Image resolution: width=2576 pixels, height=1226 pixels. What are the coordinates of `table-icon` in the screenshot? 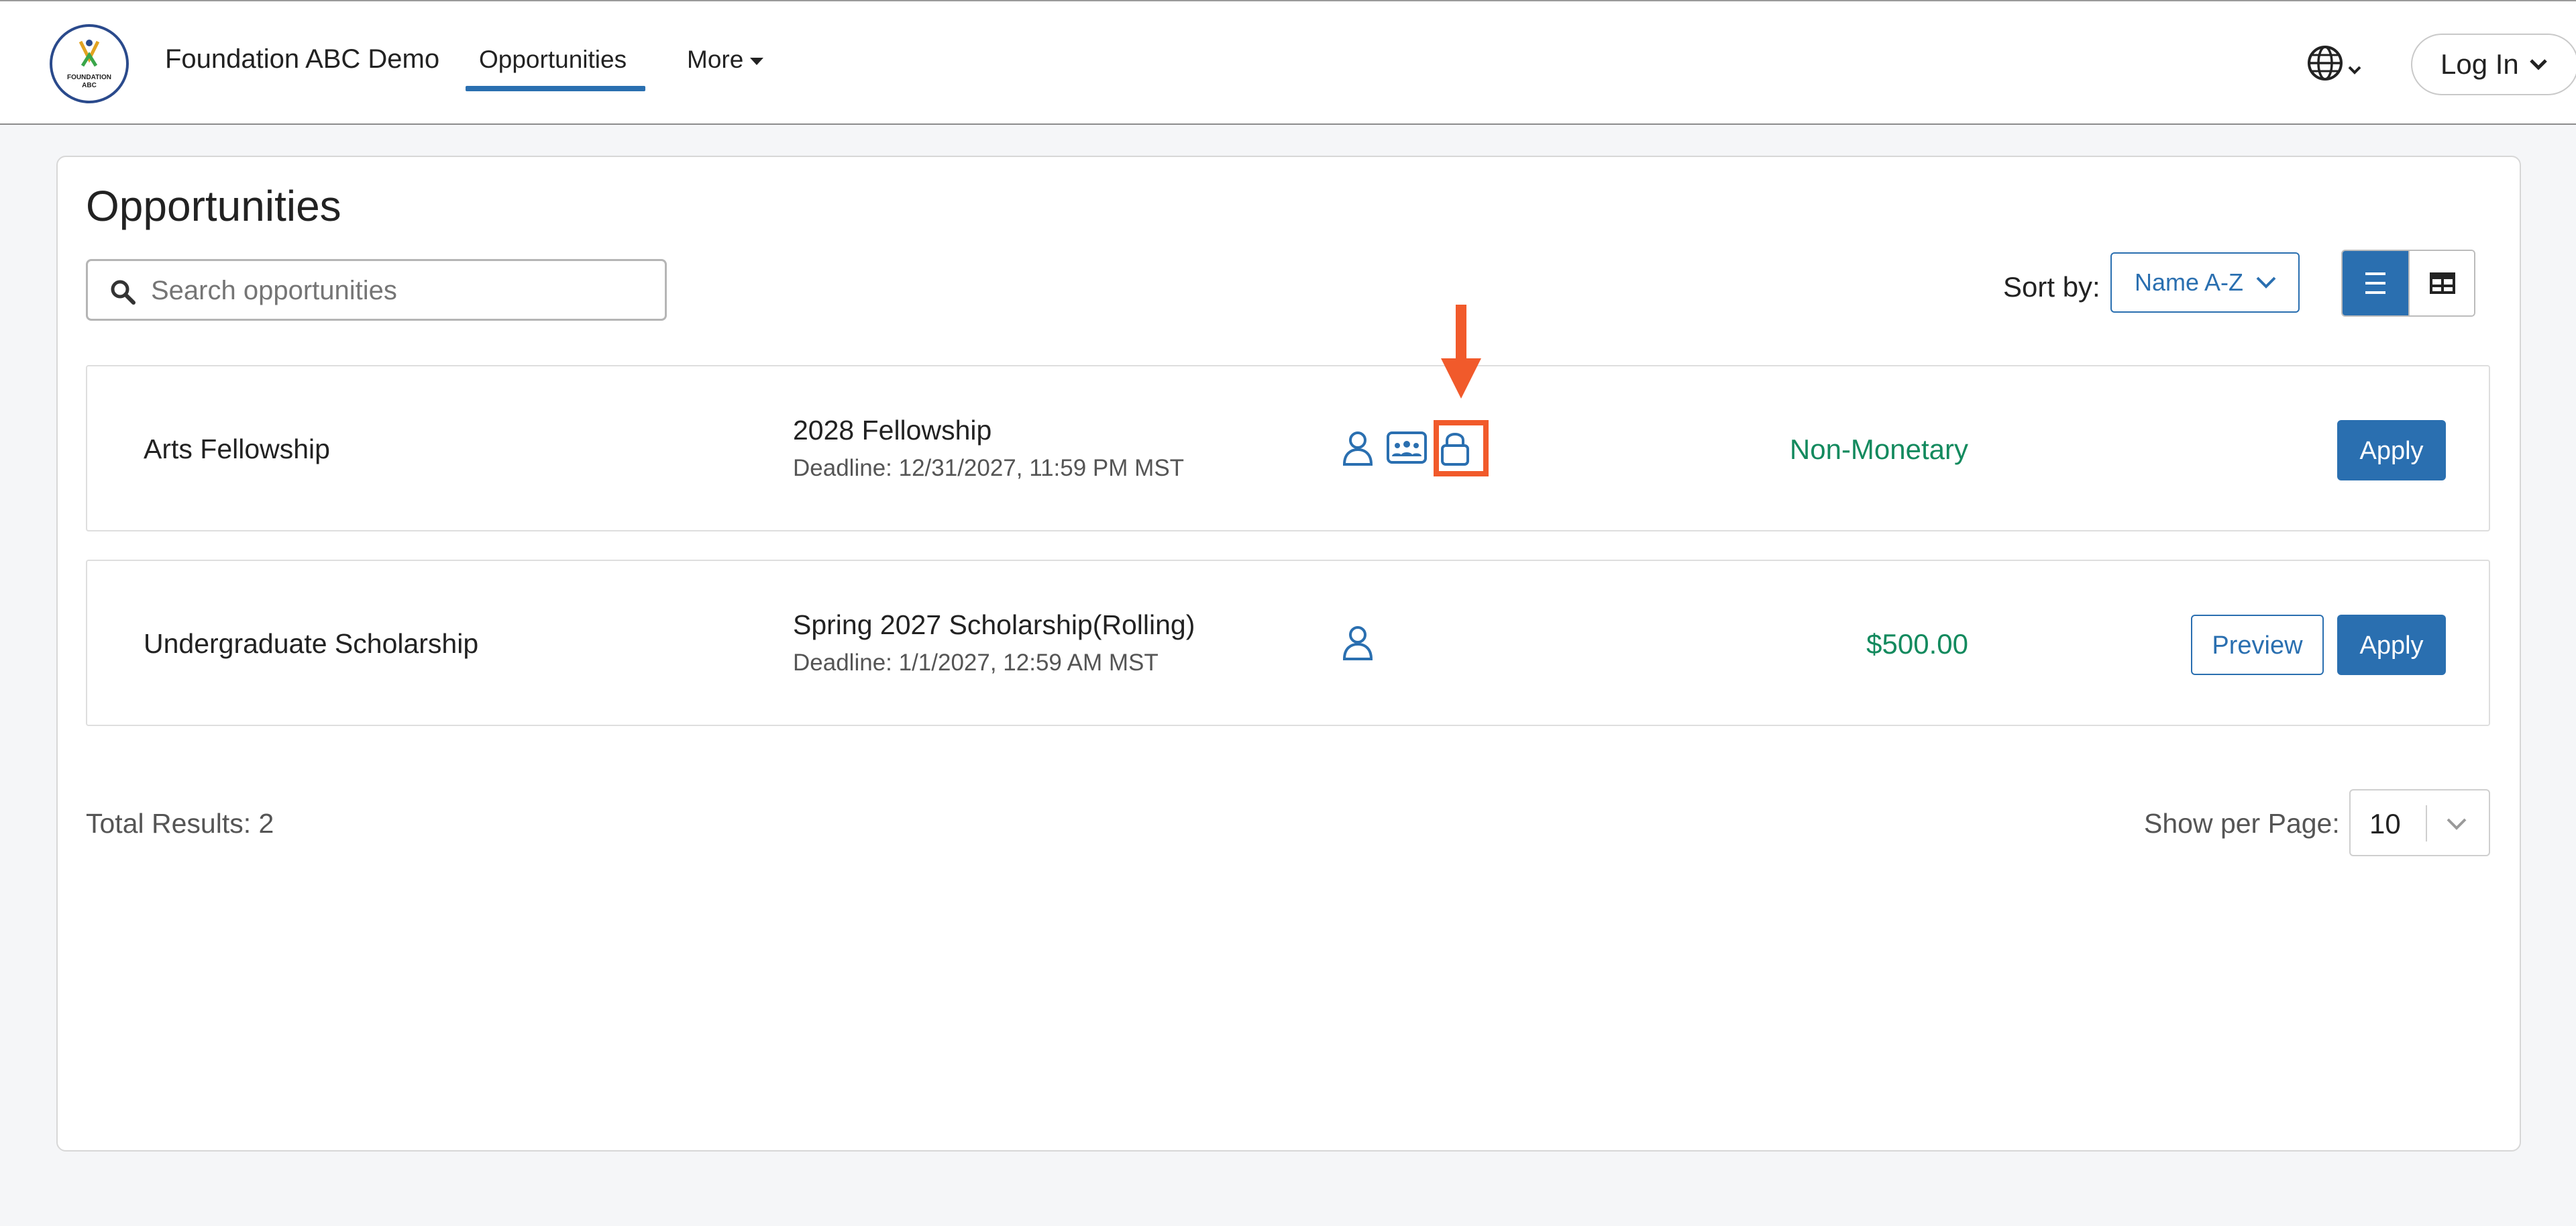 It's located at (2442, 283).